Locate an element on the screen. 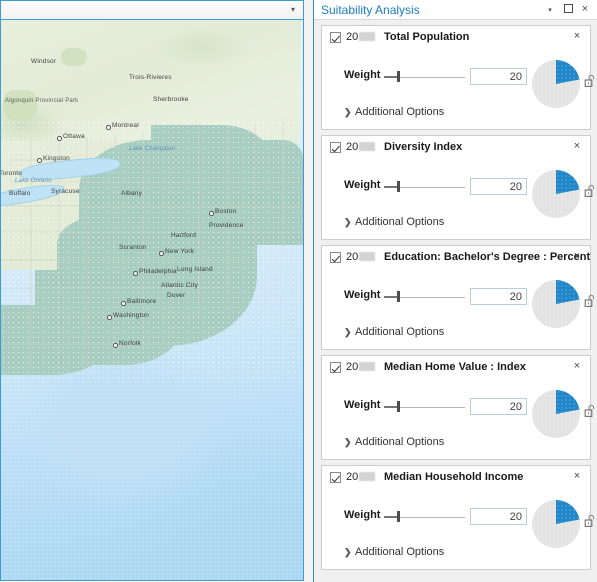  criteria-card-header: 20 Total Population × is located at coordinates (456, 37).